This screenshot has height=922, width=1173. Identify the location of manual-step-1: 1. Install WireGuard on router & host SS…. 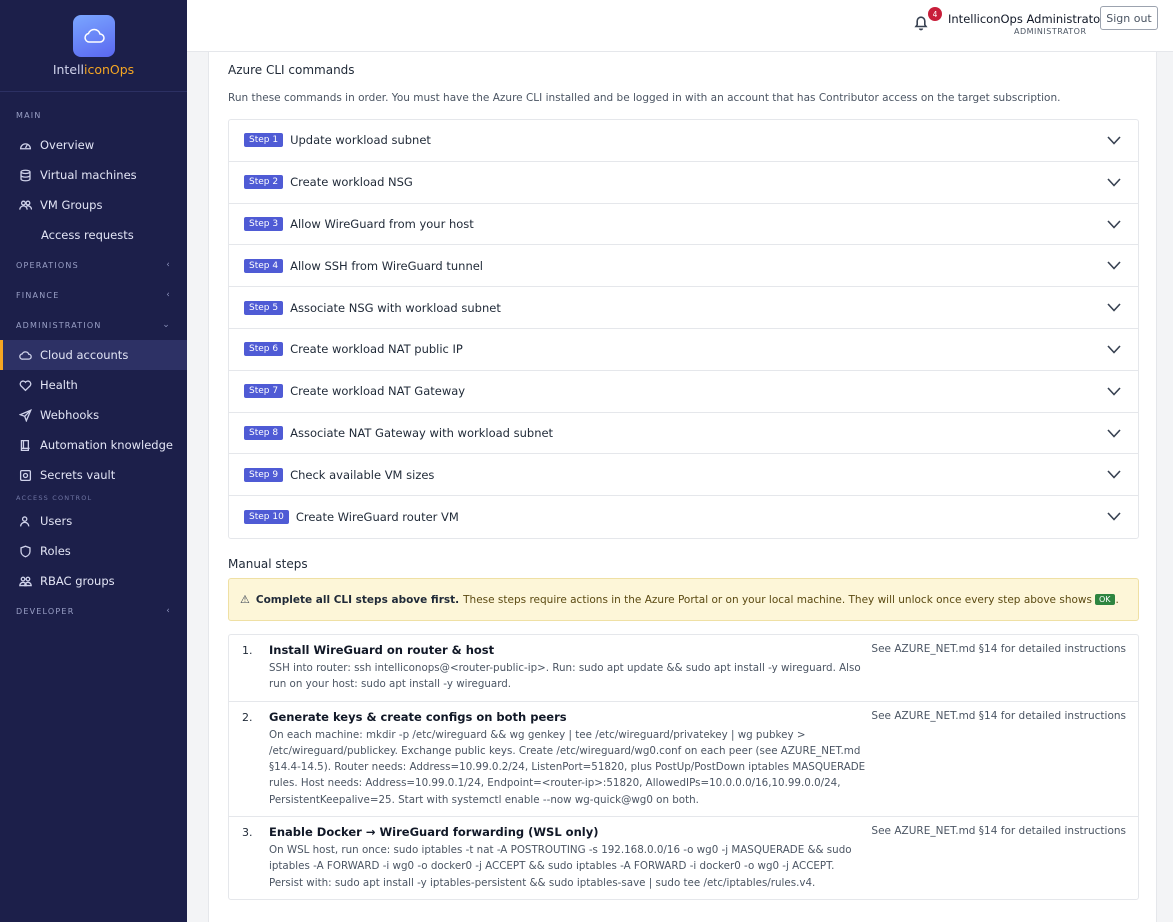
(683, 668).